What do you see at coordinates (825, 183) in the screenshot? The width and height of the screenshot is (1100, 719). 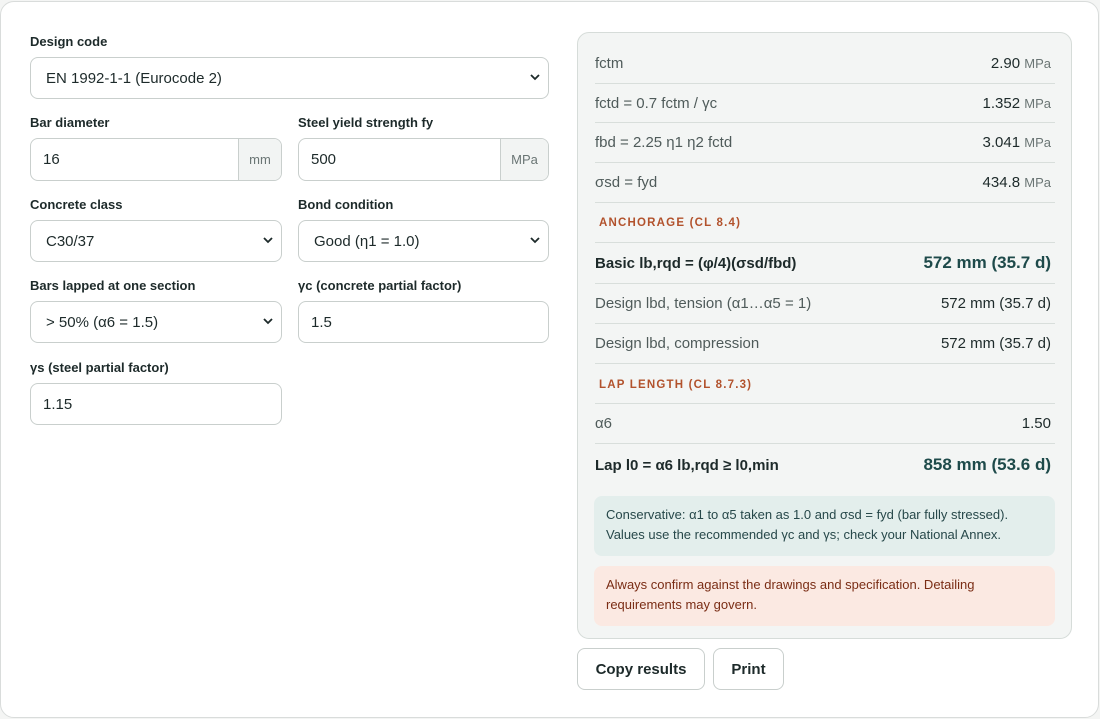 I see `result-row-sigma-sd: σsd = fyd 434.8 MPa` at bounding box center [825, 183].